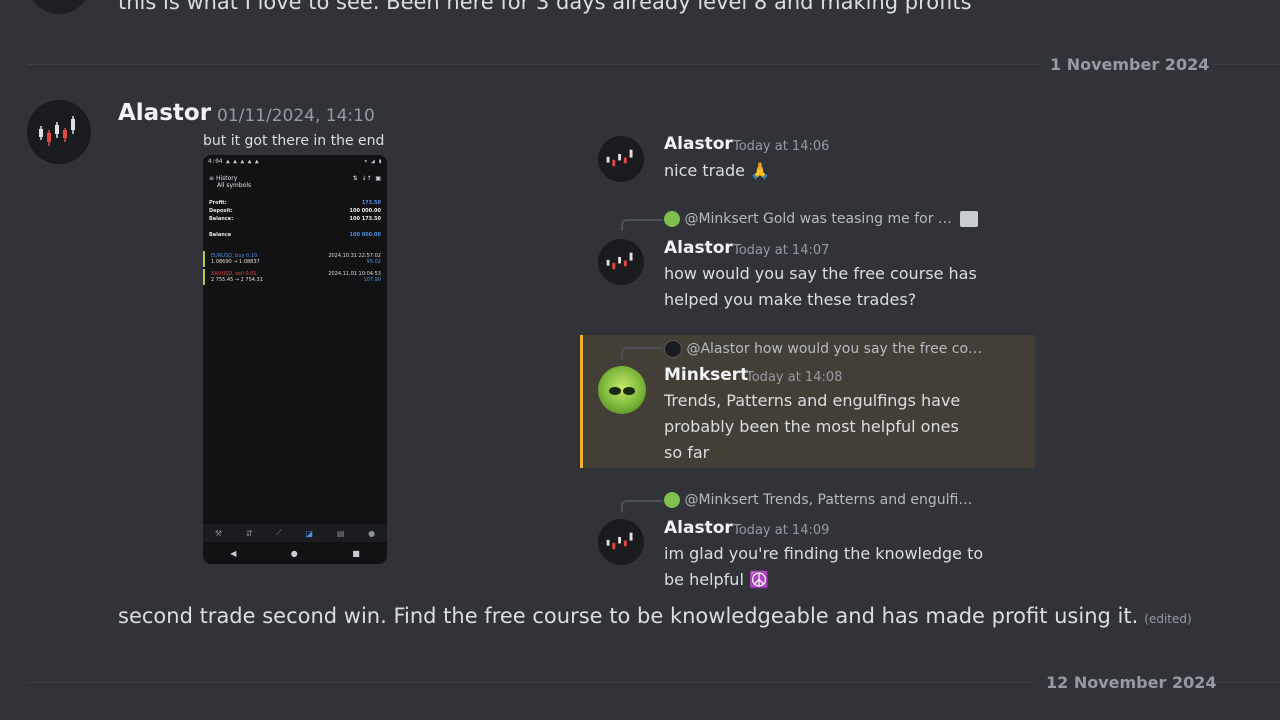 This screenshot has height=720, width=1280. What do you see at coordinates (969, 219) in the screenshot?
I see `image-icon` at bounding box center [969, 219].